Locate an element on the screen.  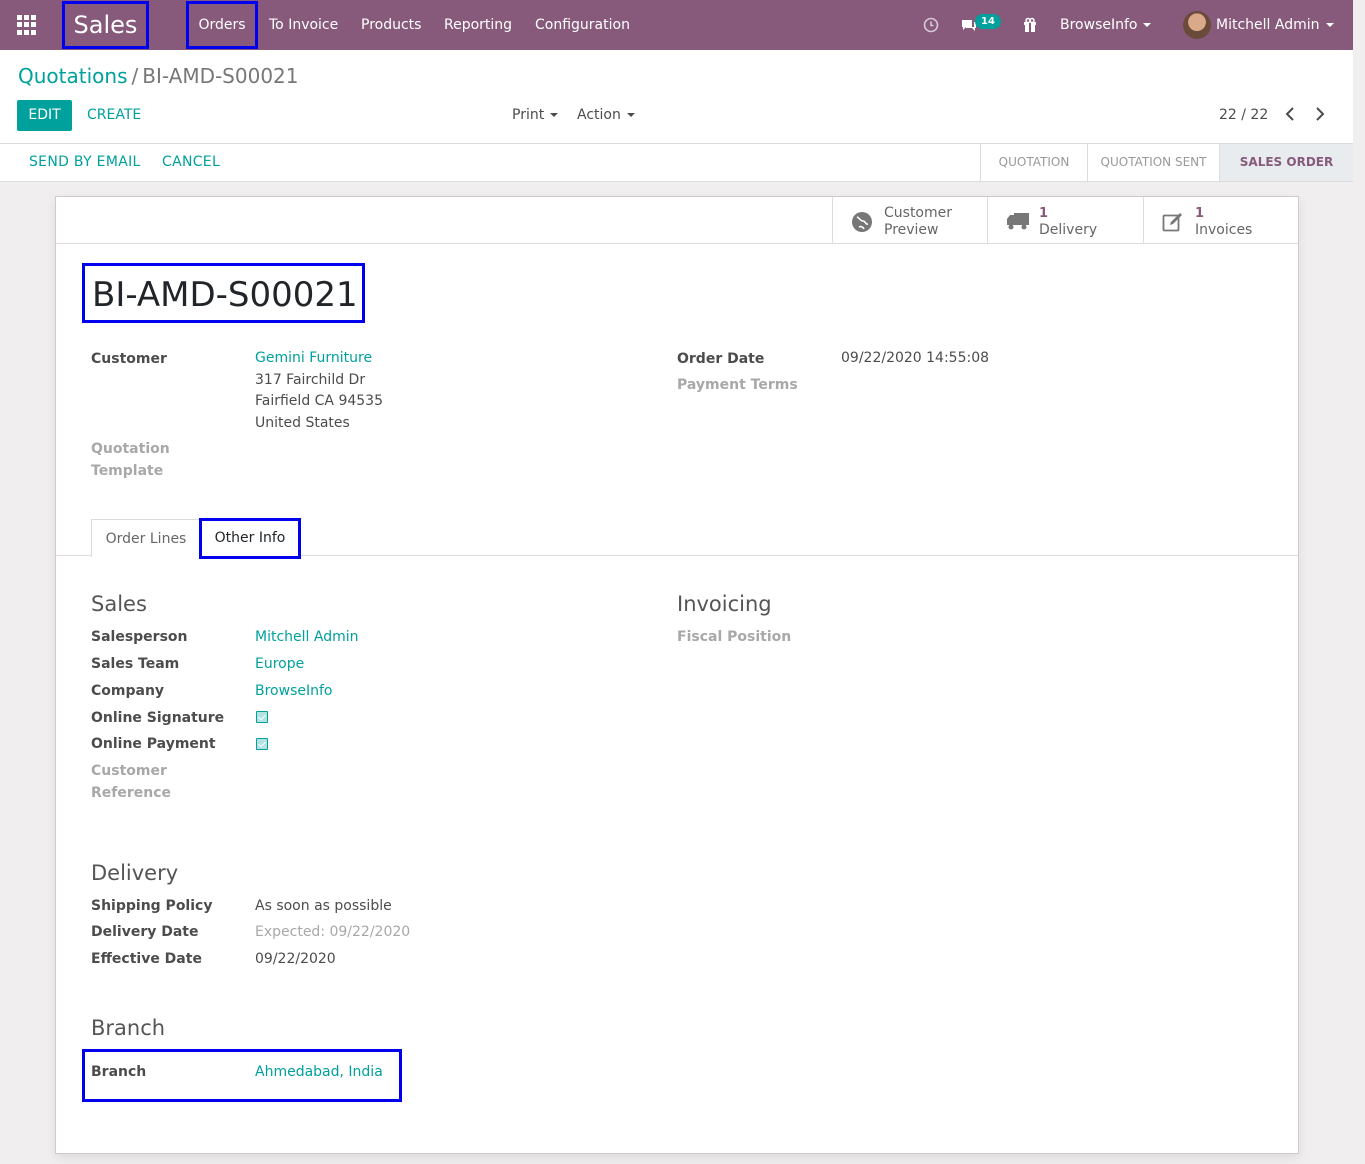
record-title-box: BI-AMD-S00021 is located at coordinates (223, 293).